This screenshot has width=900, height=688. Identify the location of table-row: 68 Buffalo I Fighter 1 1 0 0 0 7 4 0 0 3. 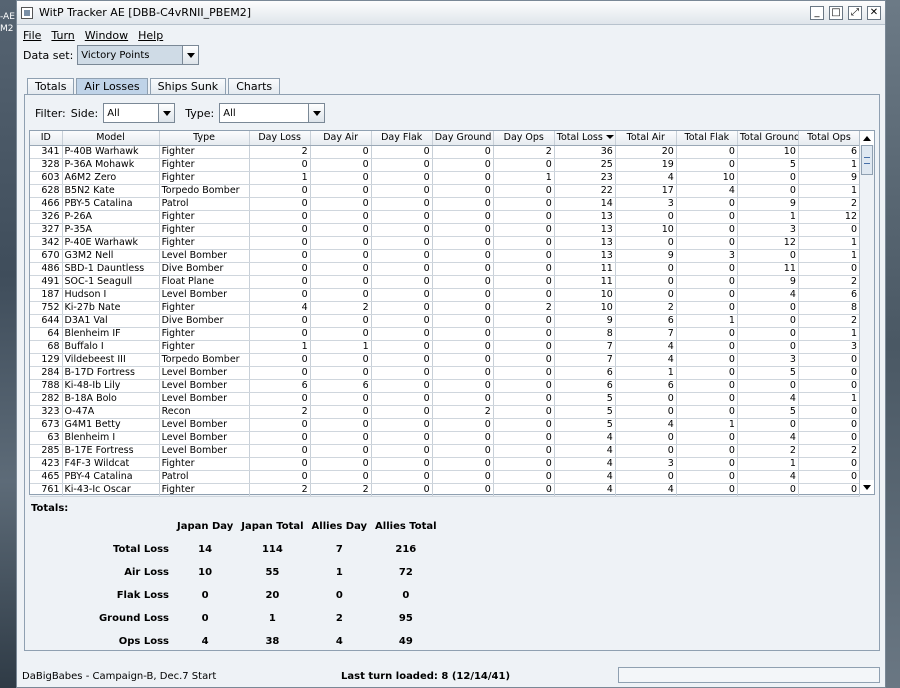
(445, 347).